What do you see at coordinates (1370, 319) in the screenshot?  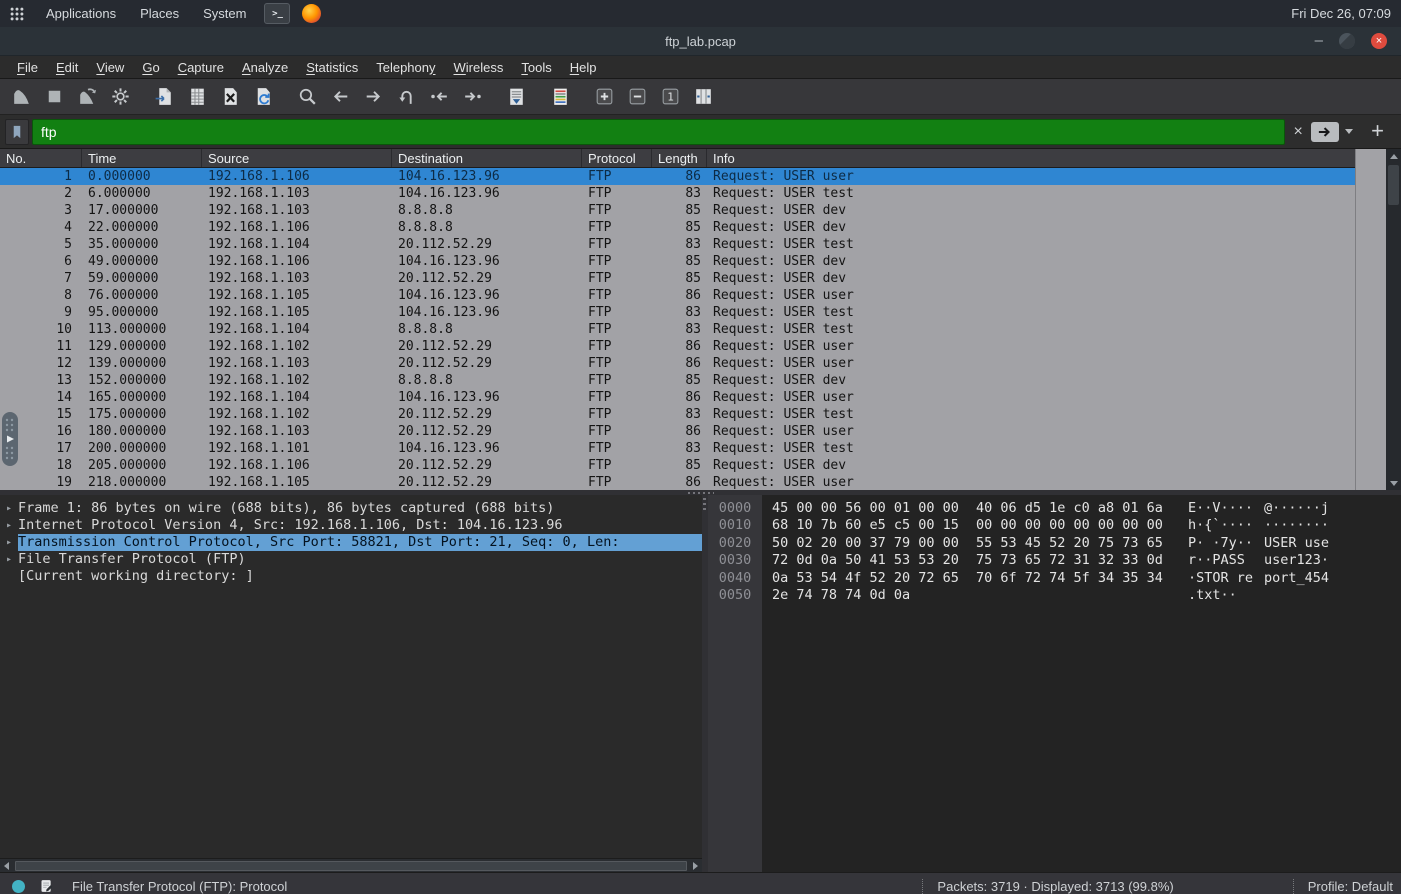 I see `intelligent-scrollbar-minimap` at bounding box center [1370, 319].